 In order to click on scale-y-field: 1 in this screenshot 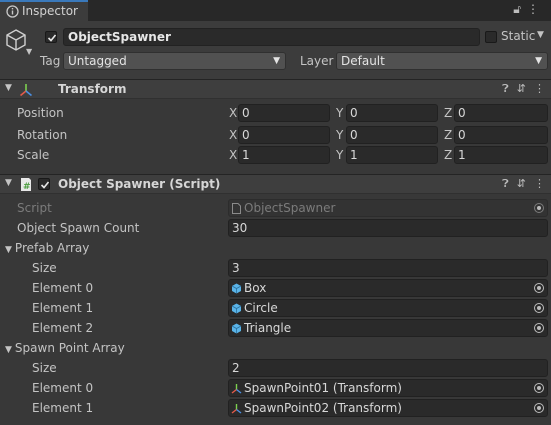, I will do `click(392, 155)`.